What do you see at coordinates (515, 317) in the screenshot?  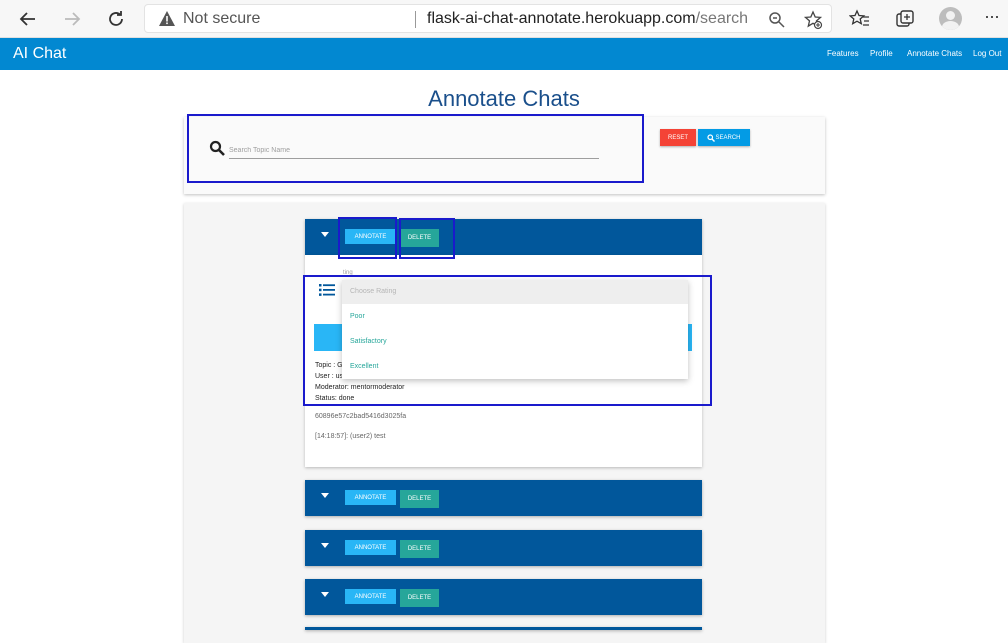 I see `rating-option-poor: Poor` at bounding box center [515, 317].